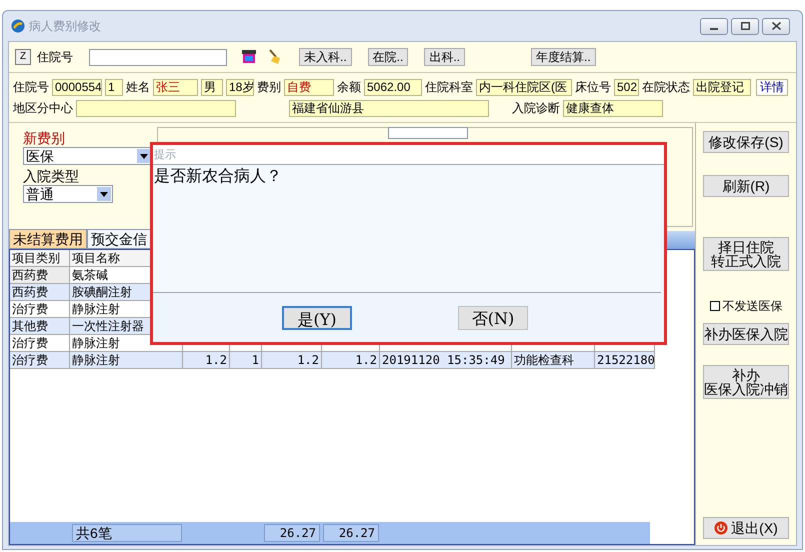 This screenshot has width=805, height=552. What do you see at coordinates (88, 156) in the screenshot?
I see `fee-type-dropdown: 医保` at bounding box center [88, 156].